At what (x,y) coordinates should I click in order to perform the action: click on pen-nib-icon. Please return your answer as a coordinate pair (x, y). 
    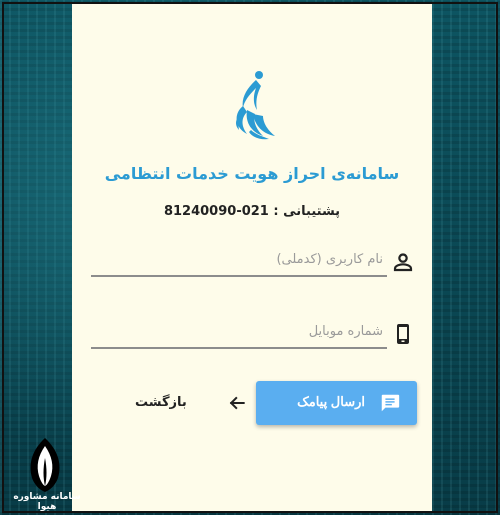
    Looking at the image, I should click on (45, 465).